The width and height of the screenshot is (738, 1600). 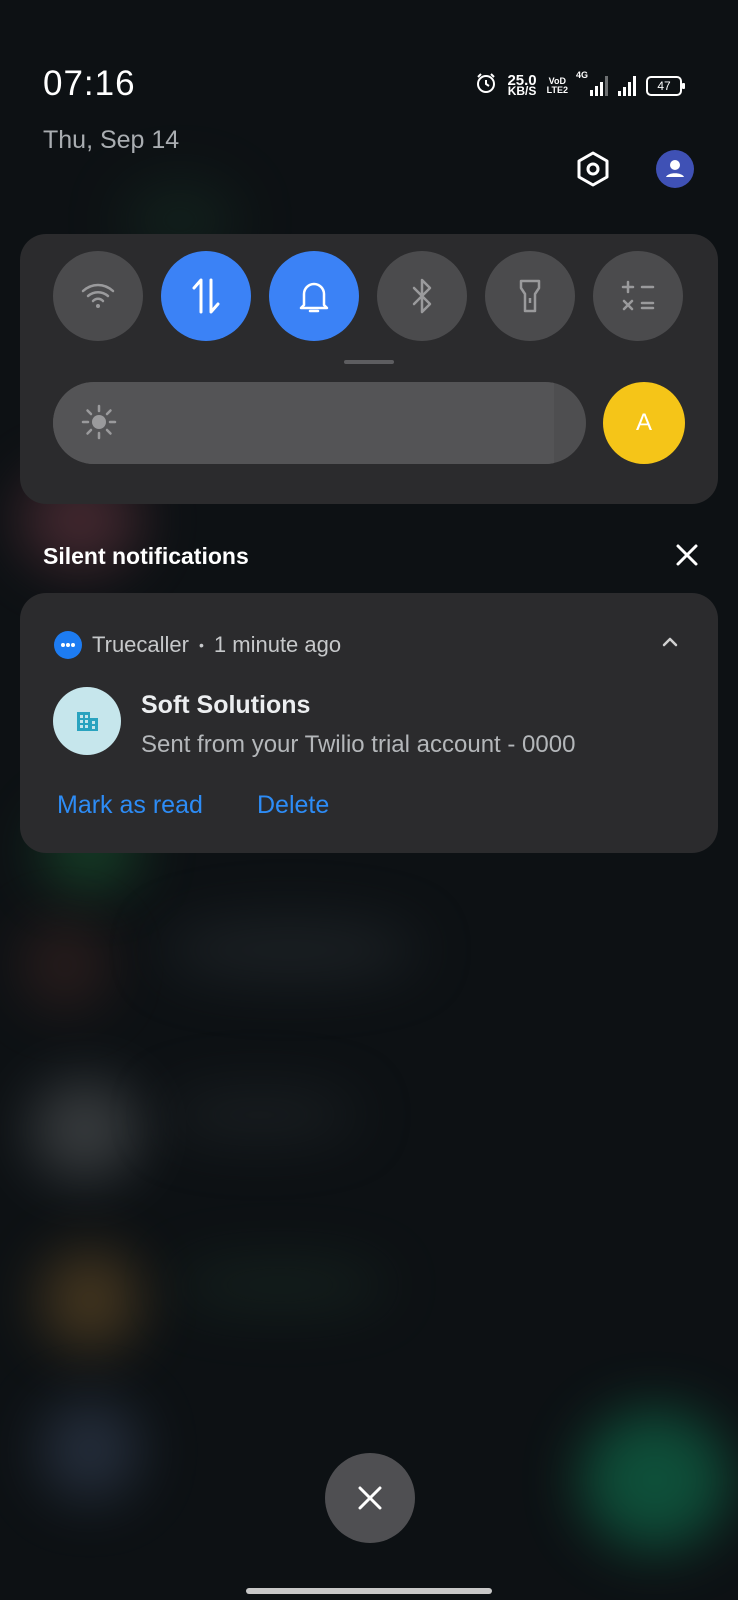 I want to click on bluetooth-tile, so click(x=422, y=296).